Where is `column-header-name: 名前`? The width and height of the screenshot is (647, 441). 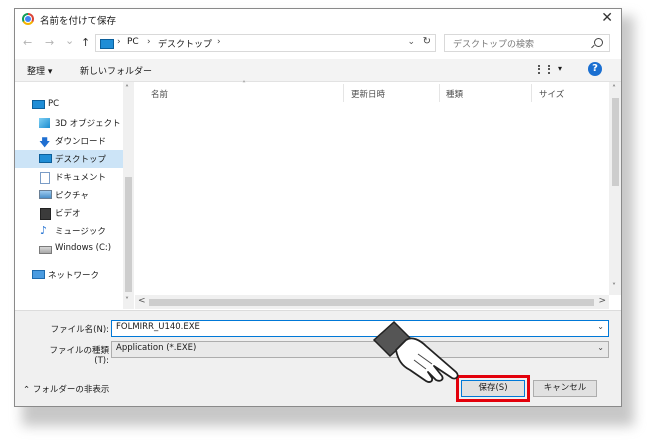
column-header-name: 名前 is located at coordinates (159, 94).